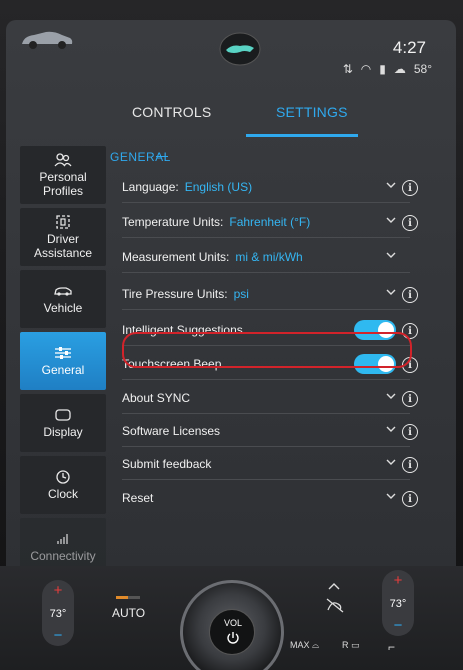 The height and width of the screenshot is (670, 463). What do you see at coordinates (138, 498) in the screenshot?
I see `row-label: Reset` at bounding box center [138, 498].